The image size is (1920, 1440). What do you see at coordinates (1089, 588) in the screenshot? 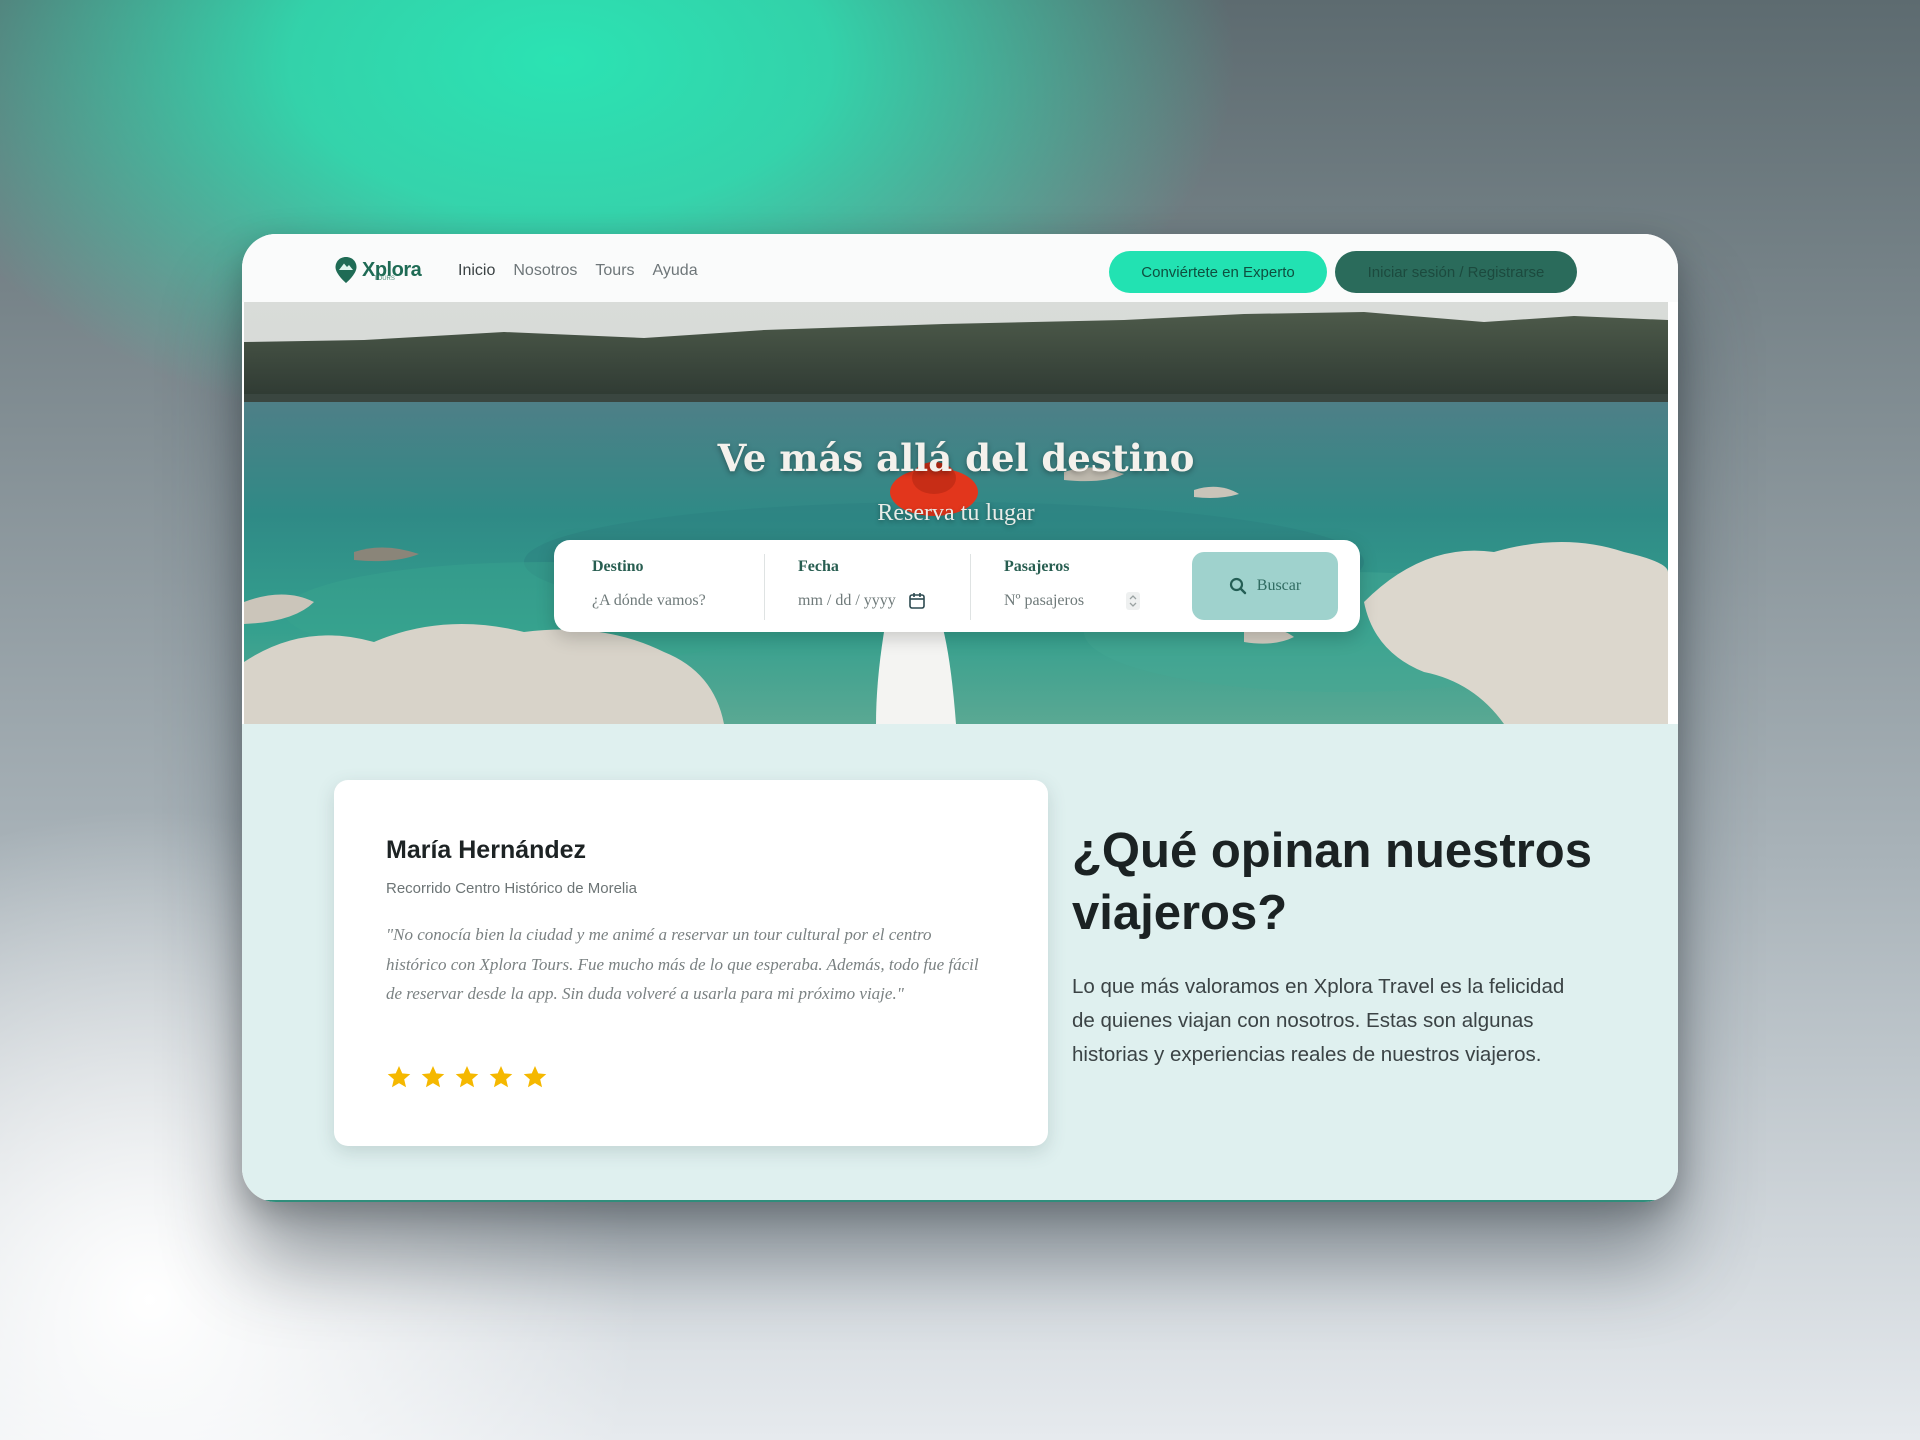
I see `passengers-field: Pasajeros Nº pasajeros` at bounding box center [1089, 588].